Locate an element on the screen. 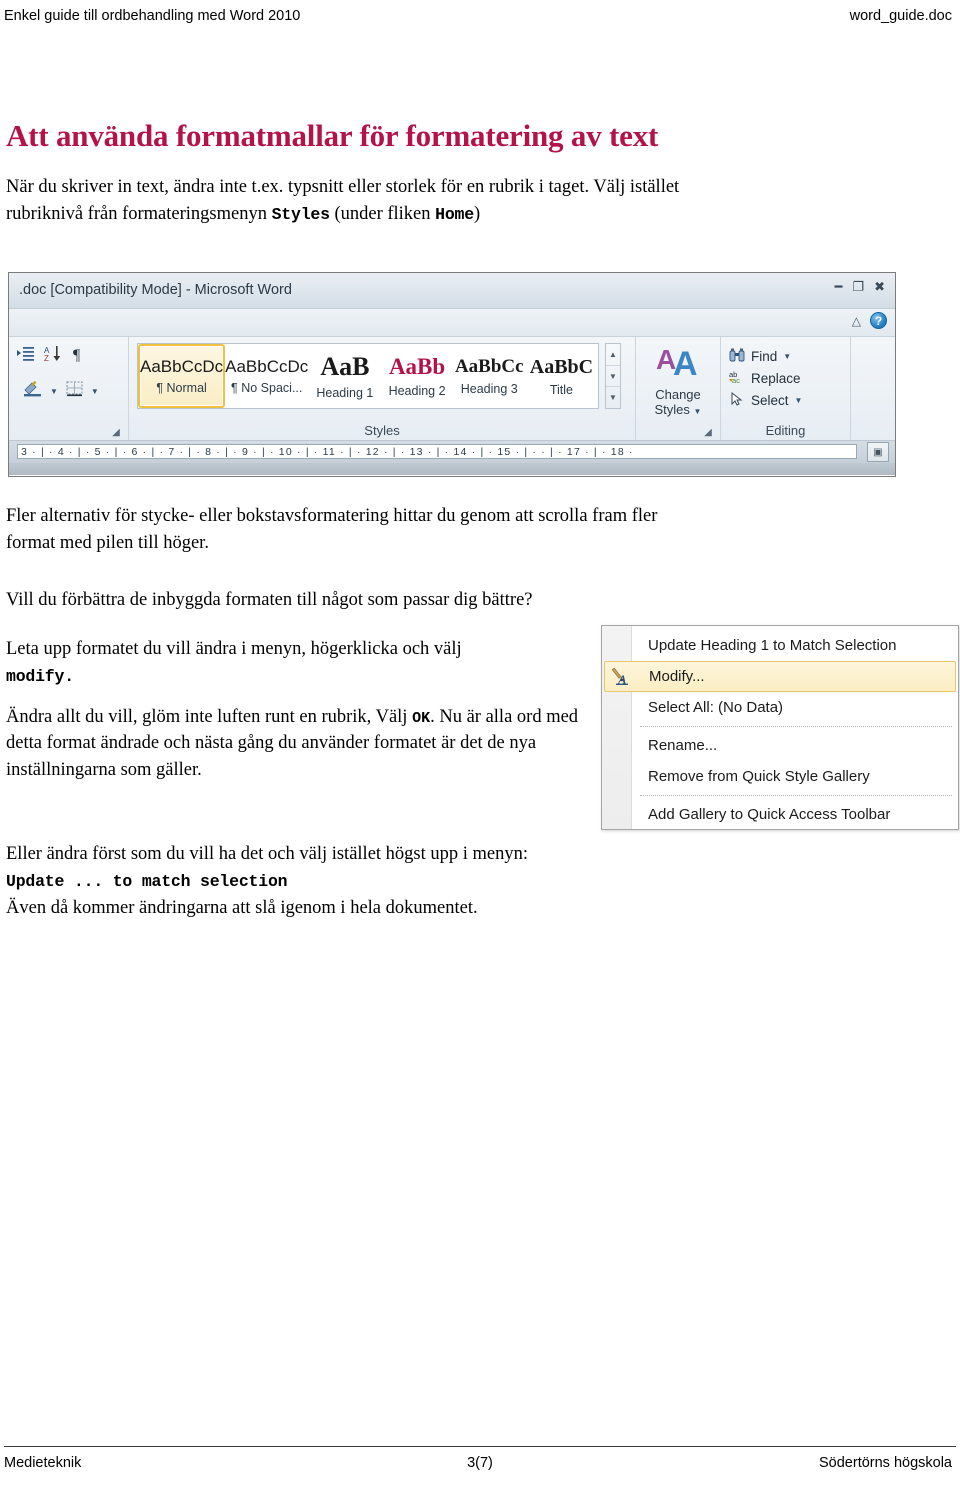 The width and height of the screenshot is (960, 1489). footer-divider is located at coordinates (480, 1446).